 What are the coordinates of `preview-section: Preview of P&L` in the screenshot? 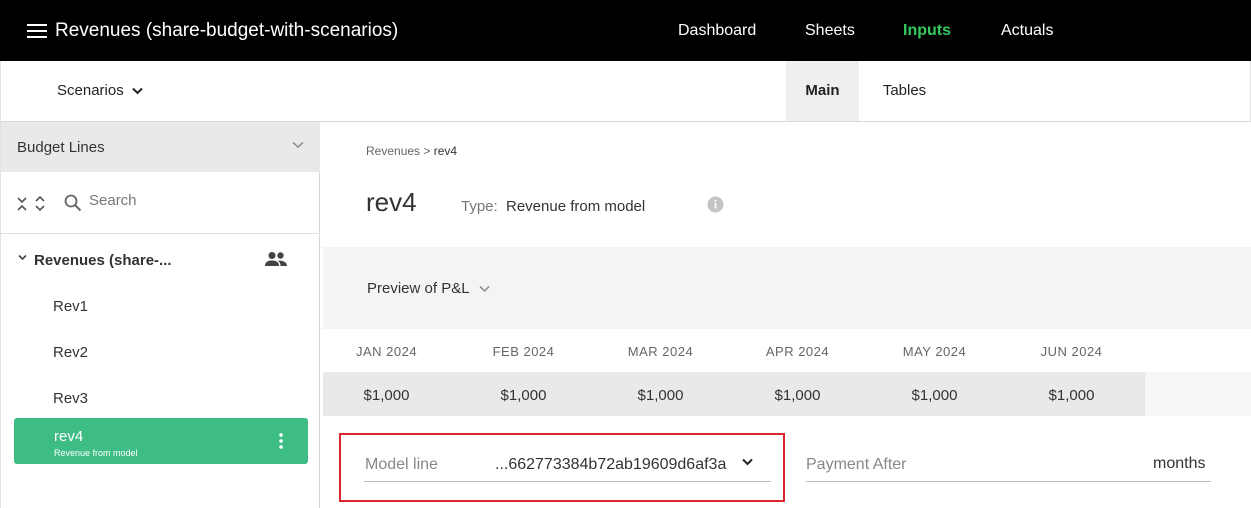 It's located at (787, 288).